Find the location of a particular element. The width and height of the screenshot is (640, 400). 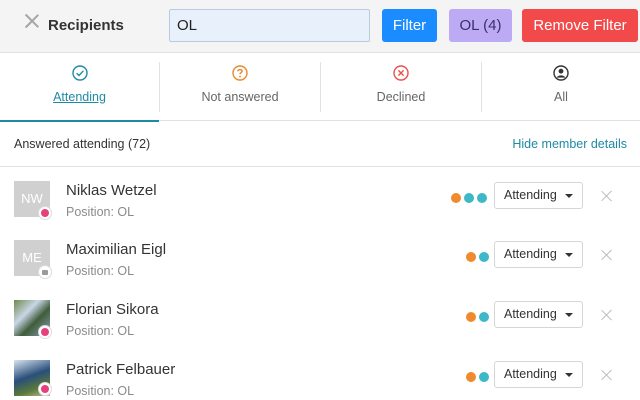

tab-attending: Attending is located at coordinates (79, 87).